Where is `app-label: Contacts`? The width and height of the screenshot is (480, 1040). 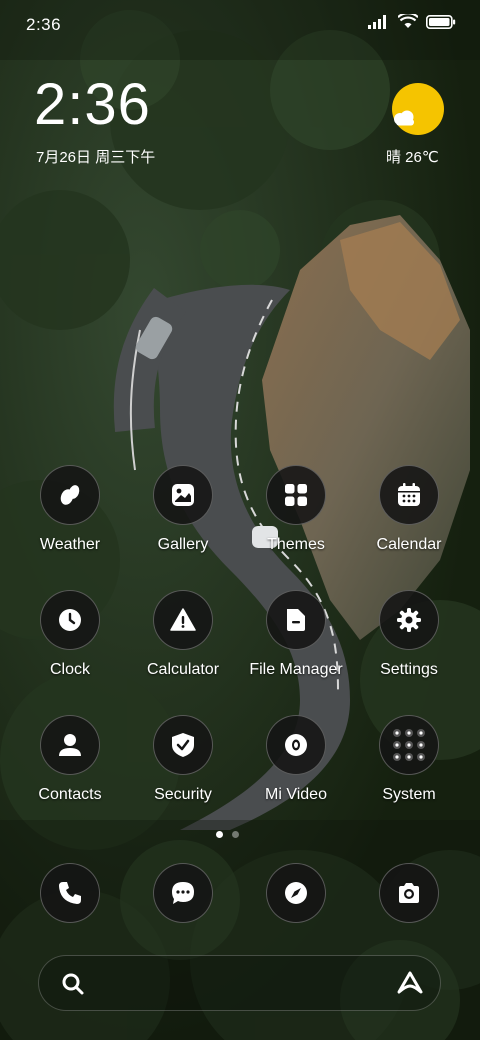 app-label: Contacts is located at coordinates (70, 794).